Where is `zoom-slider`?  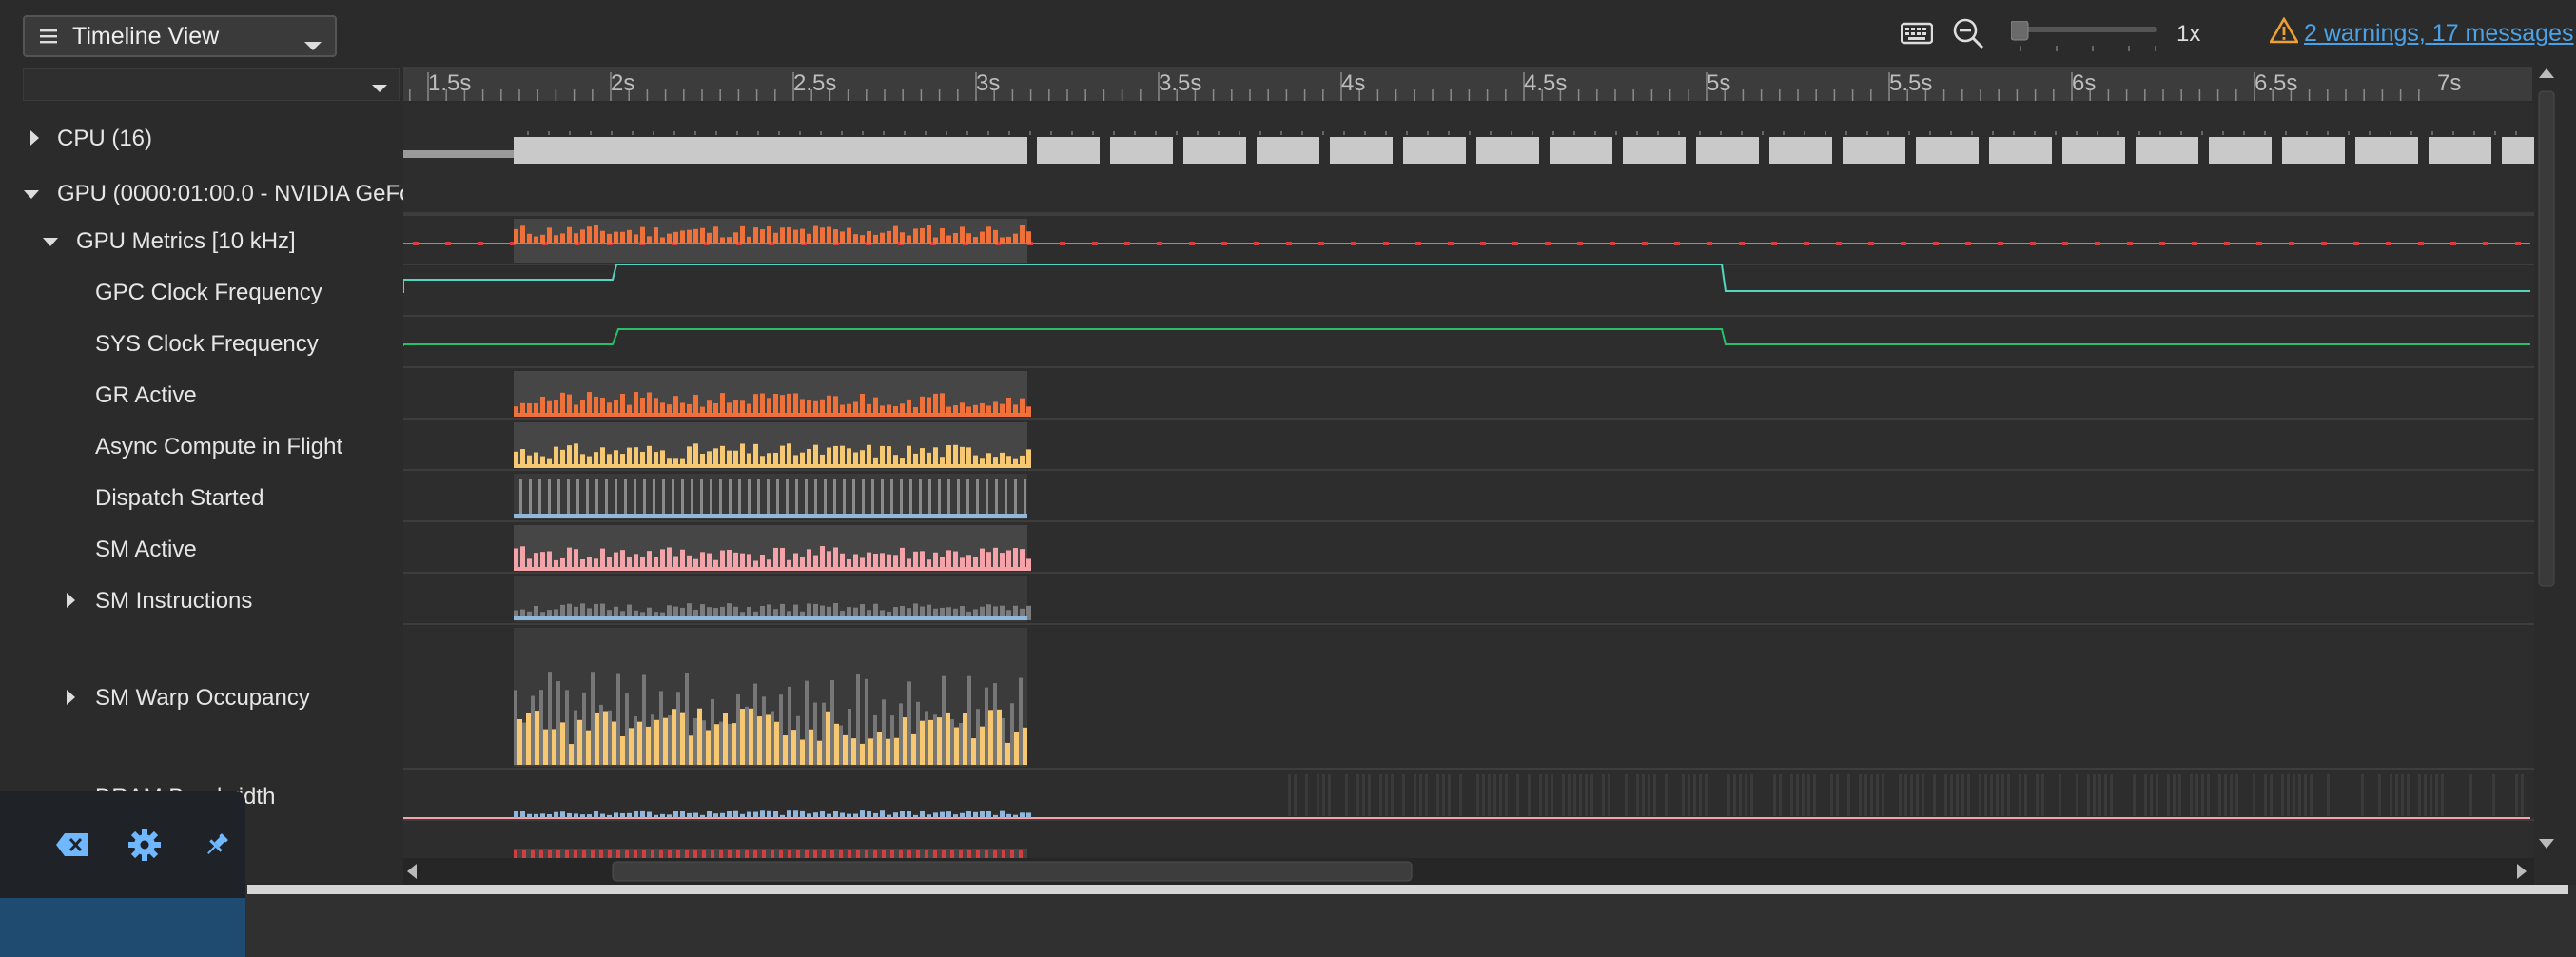 zoom-slider is located at coordinates (2086, 35).